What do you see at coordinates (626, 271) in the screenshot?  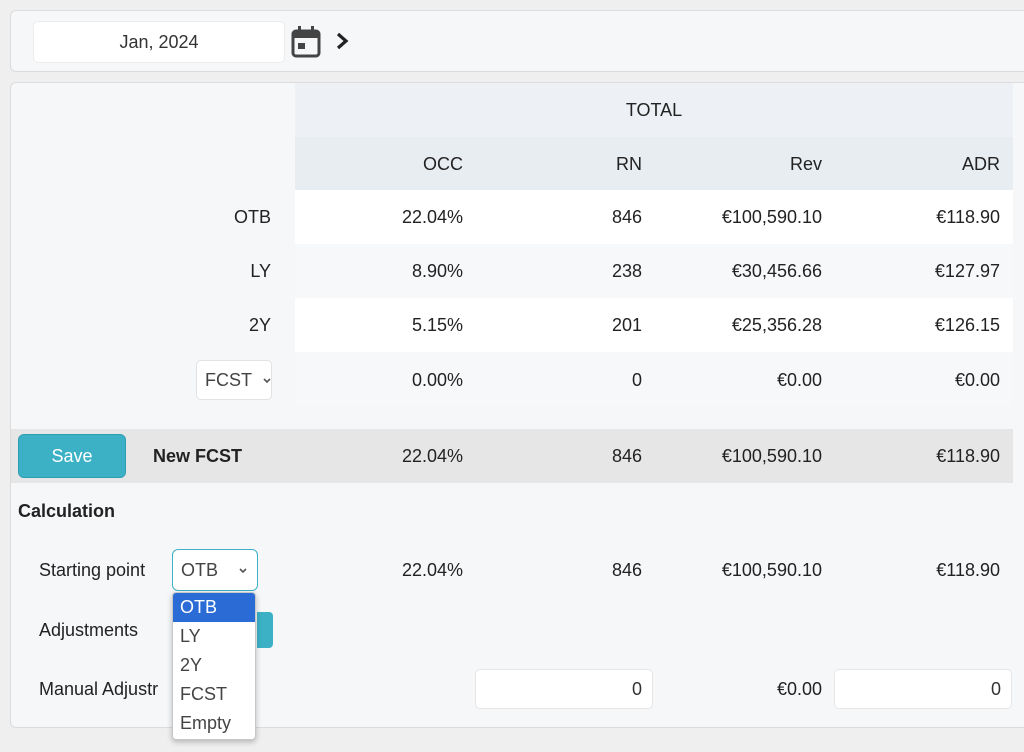 I see `ly-rn: 238` at bounding box center [626, 271].